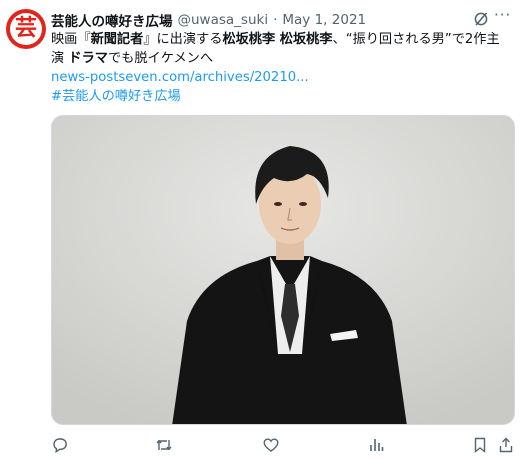 This screenshot has width=521, height=459. Describe the element at coordinates (281, 96) in the screenshot. I see `hashtag-link: #芸能人の噂好き広場` at that location.